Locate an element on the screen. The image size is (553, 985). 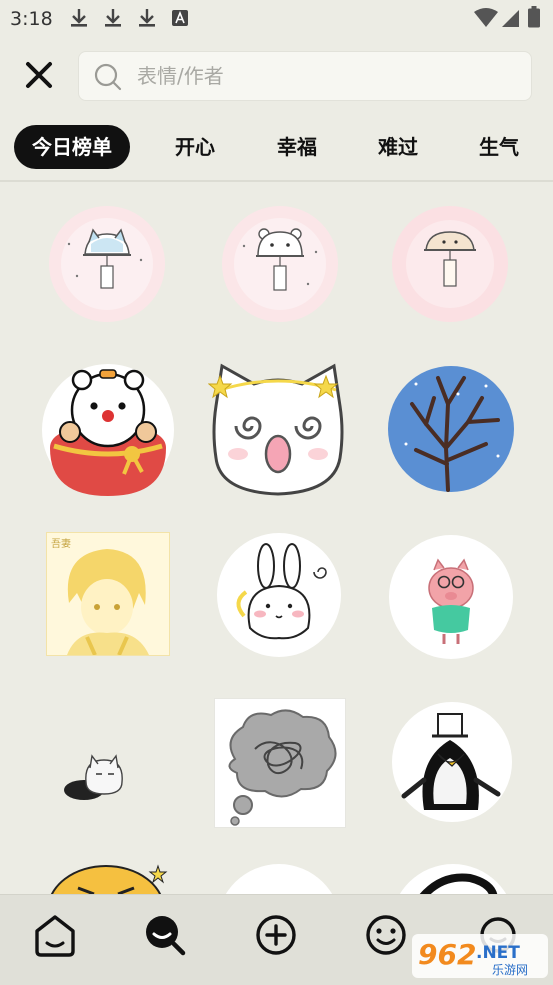
search-box is located at coordinates (305, 76).